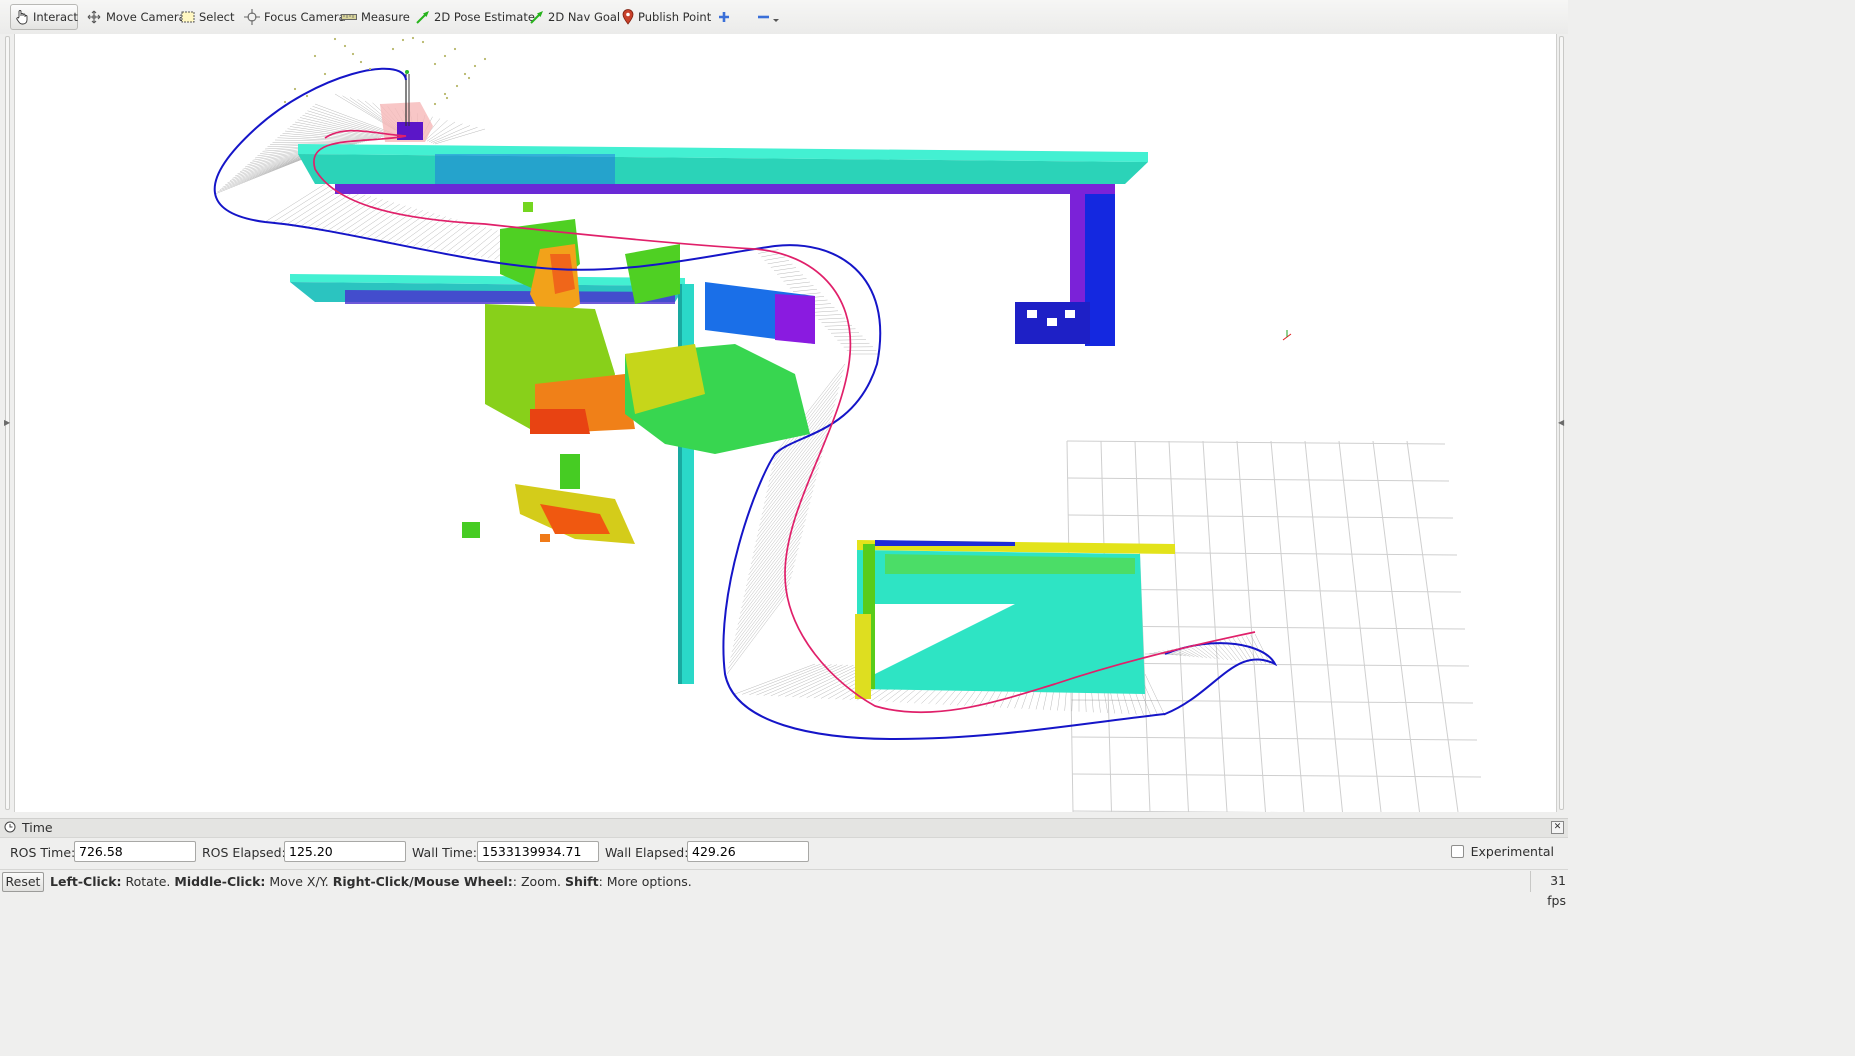  Describe the element at coordinates (748, 851) in the screenshot. I see `wall-elapsed-field` at that location.